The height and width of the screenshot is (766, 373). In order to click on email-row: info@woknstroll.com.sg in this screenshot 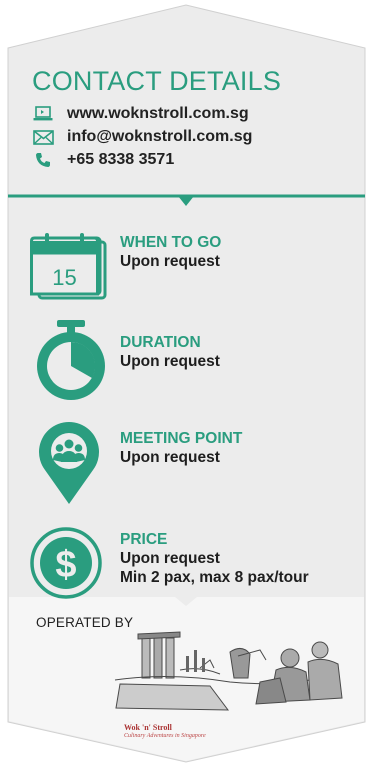, I will do `click(192, 137)`.